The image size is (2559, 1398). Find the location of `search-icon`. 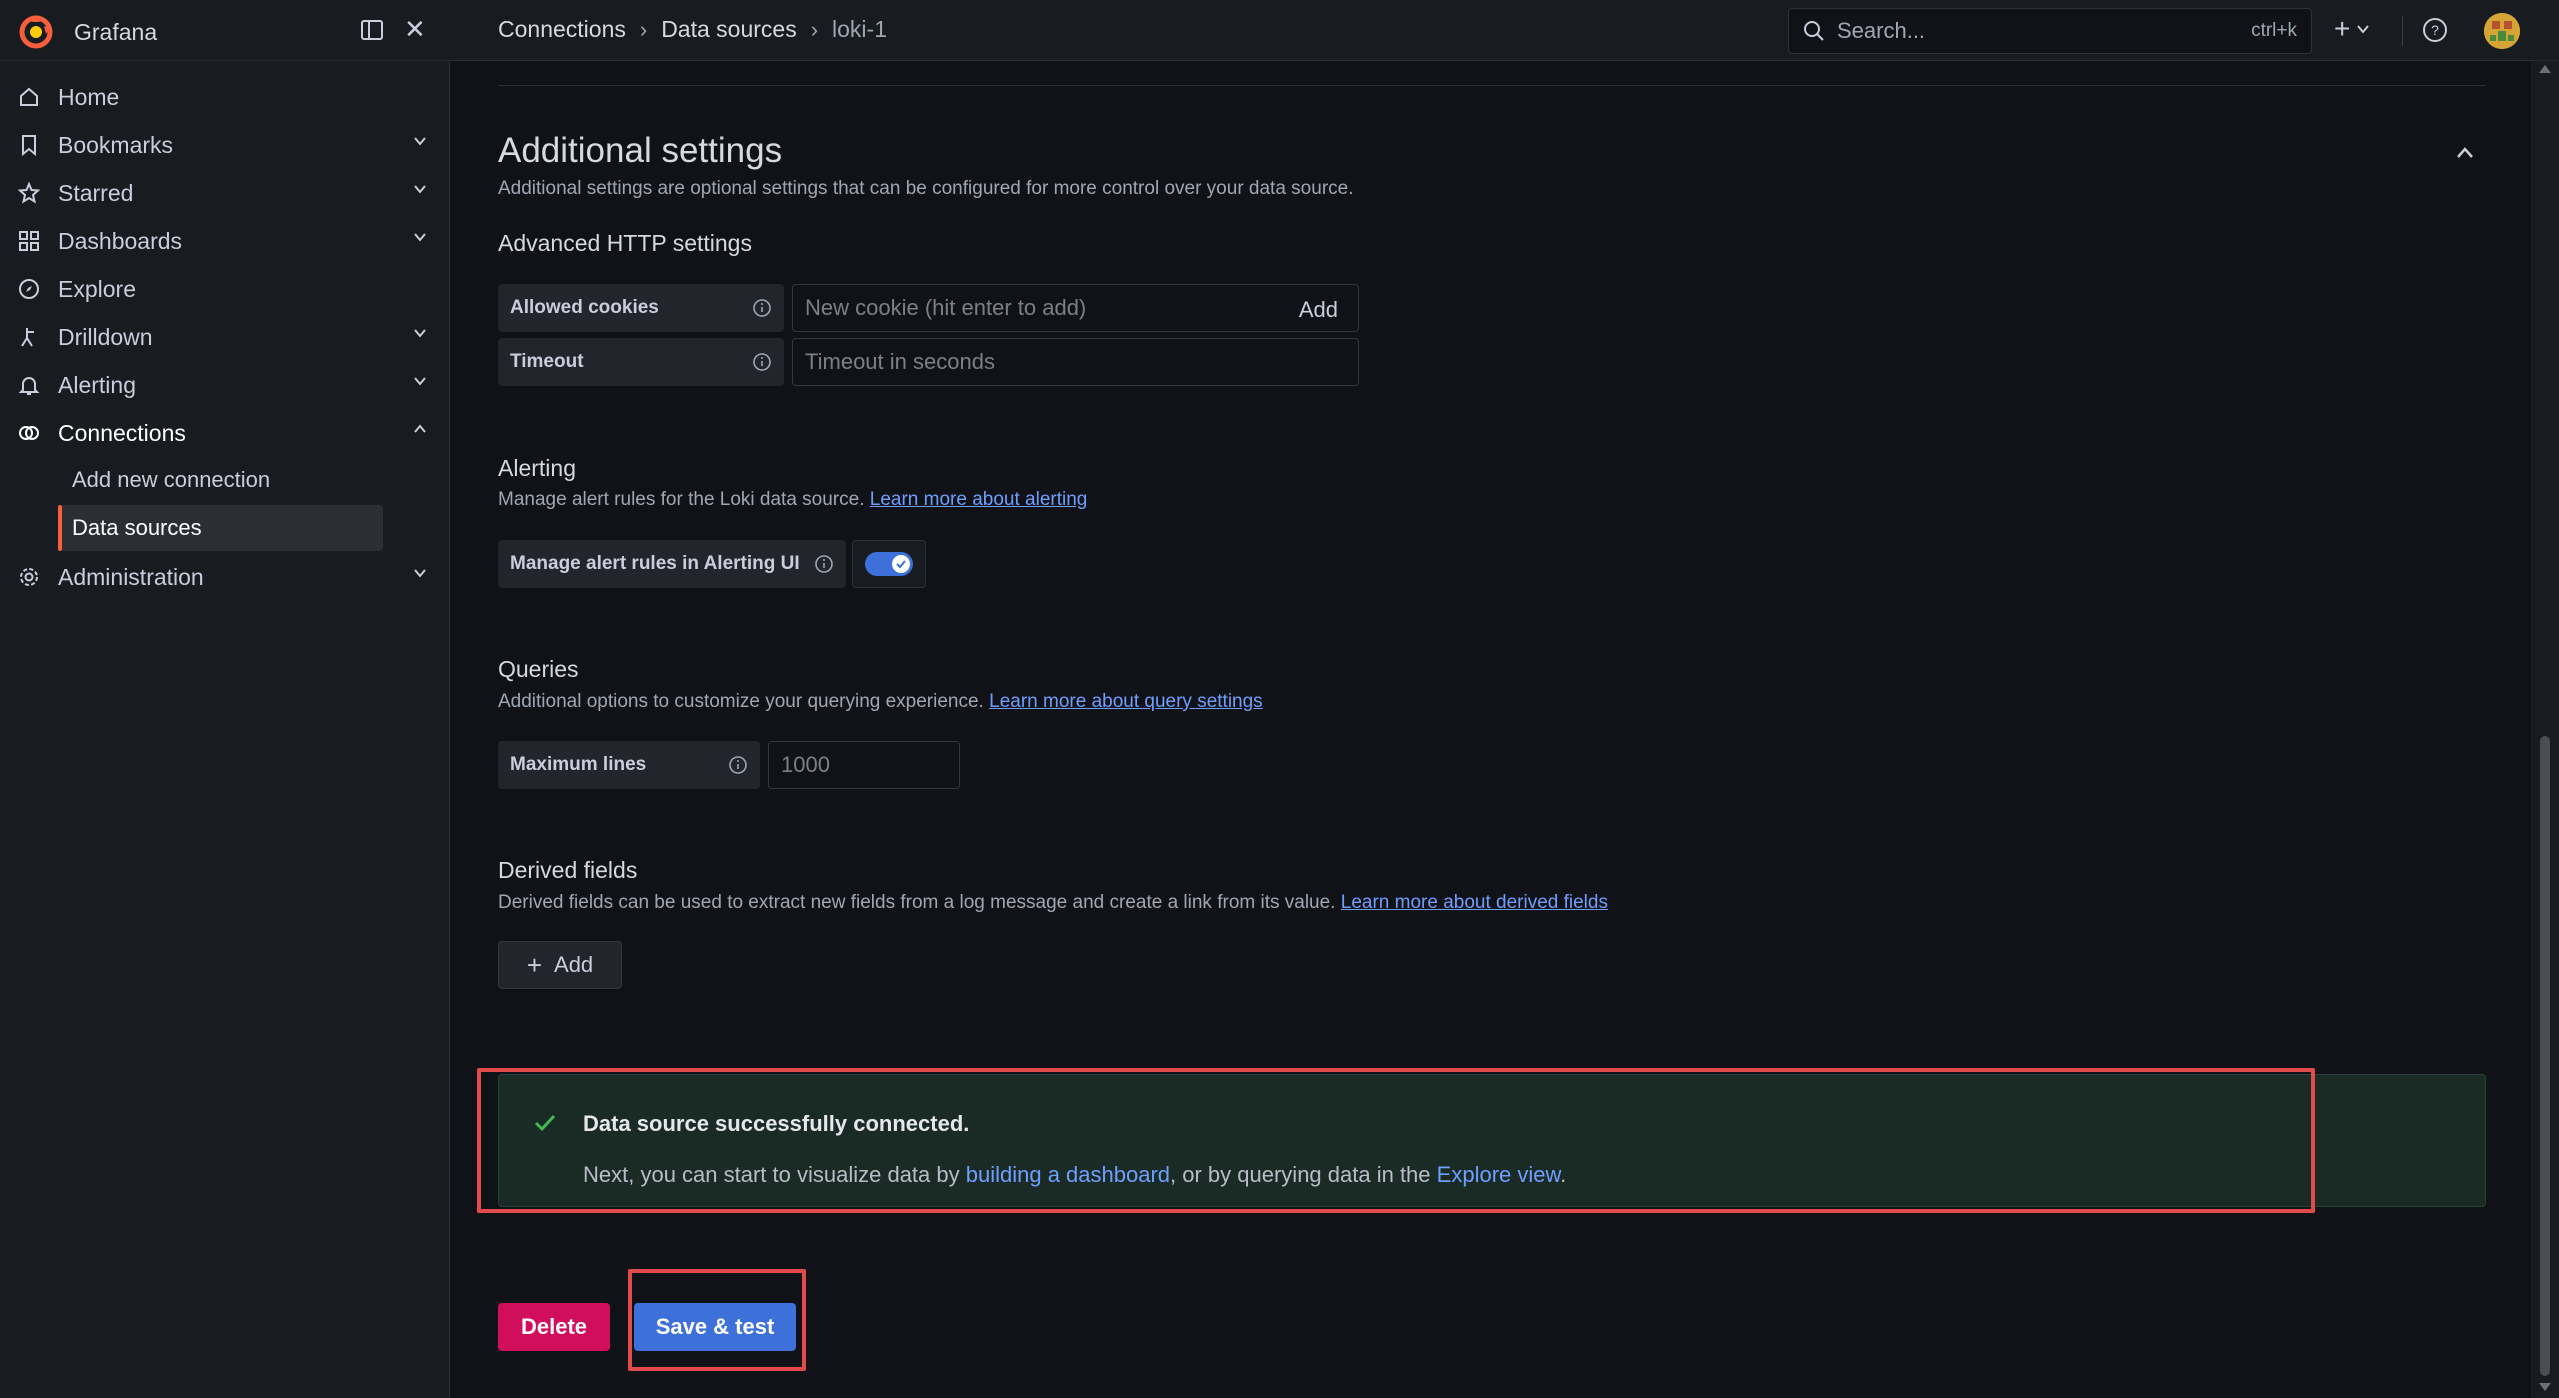

search-icon is located at coordinates (1814, 31).